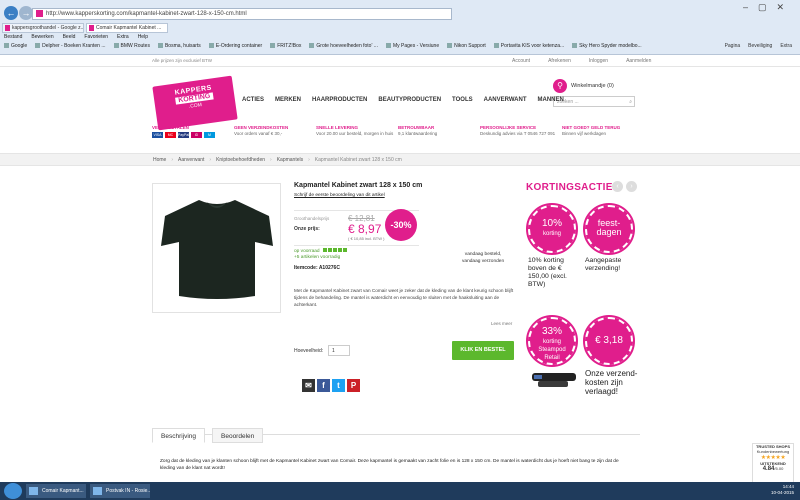  Describe the element at coordinates (288, 100) in the screenshot. I see `nav-merken: MERKEN` at that location.